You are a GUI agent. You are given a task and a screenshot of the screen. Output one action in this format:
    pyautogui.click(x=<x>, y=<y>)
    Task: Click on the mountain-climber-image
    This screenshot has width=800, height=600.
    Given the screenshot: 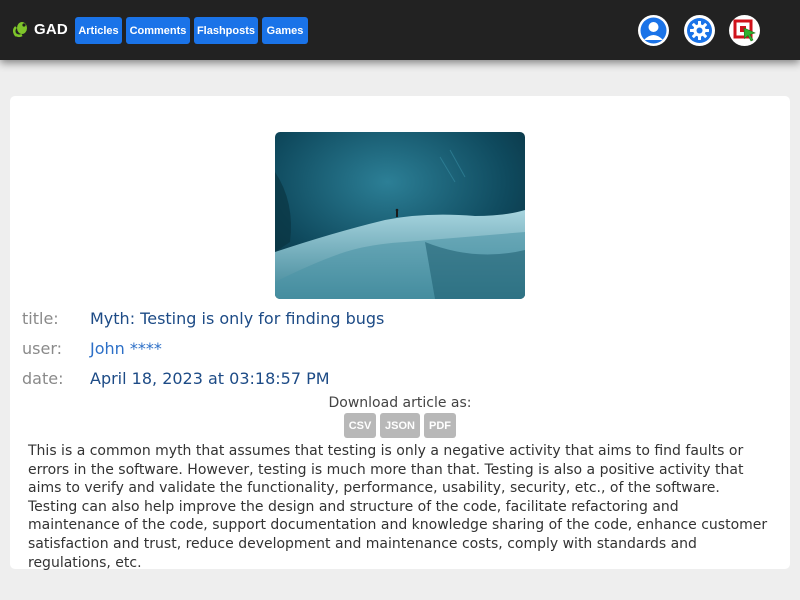 What is the action you would take?
    pyautogui.click(x=400, y=215)
    